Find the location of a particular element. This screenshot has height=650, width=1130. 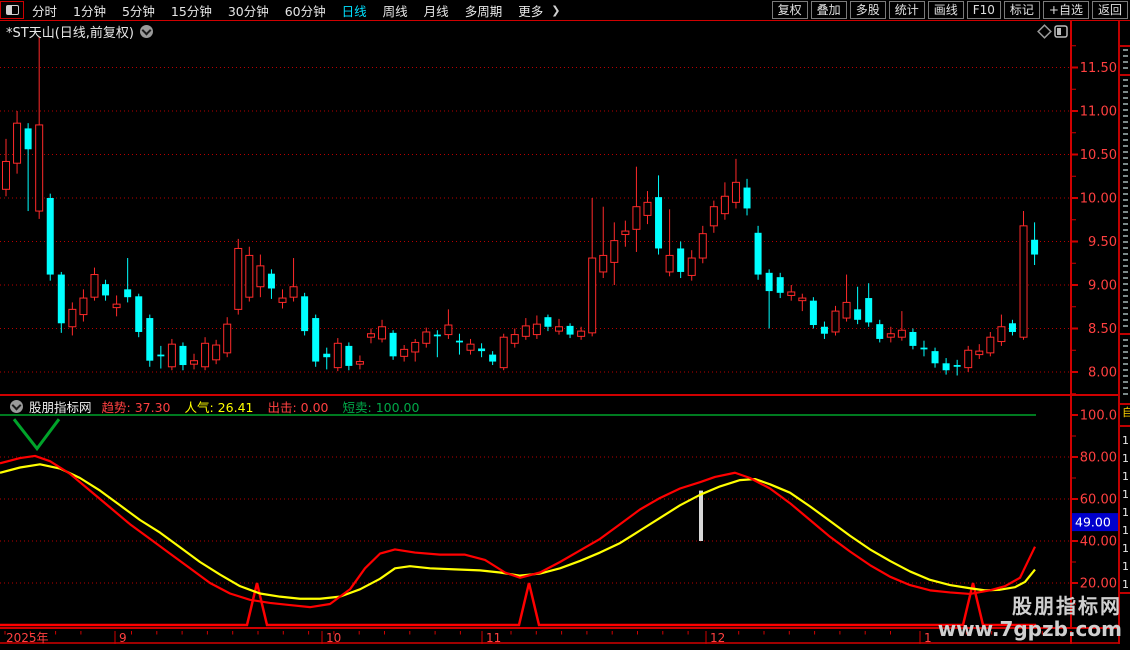

indicator-axis-label: 80.00 is located at coordinates (1098, 458).